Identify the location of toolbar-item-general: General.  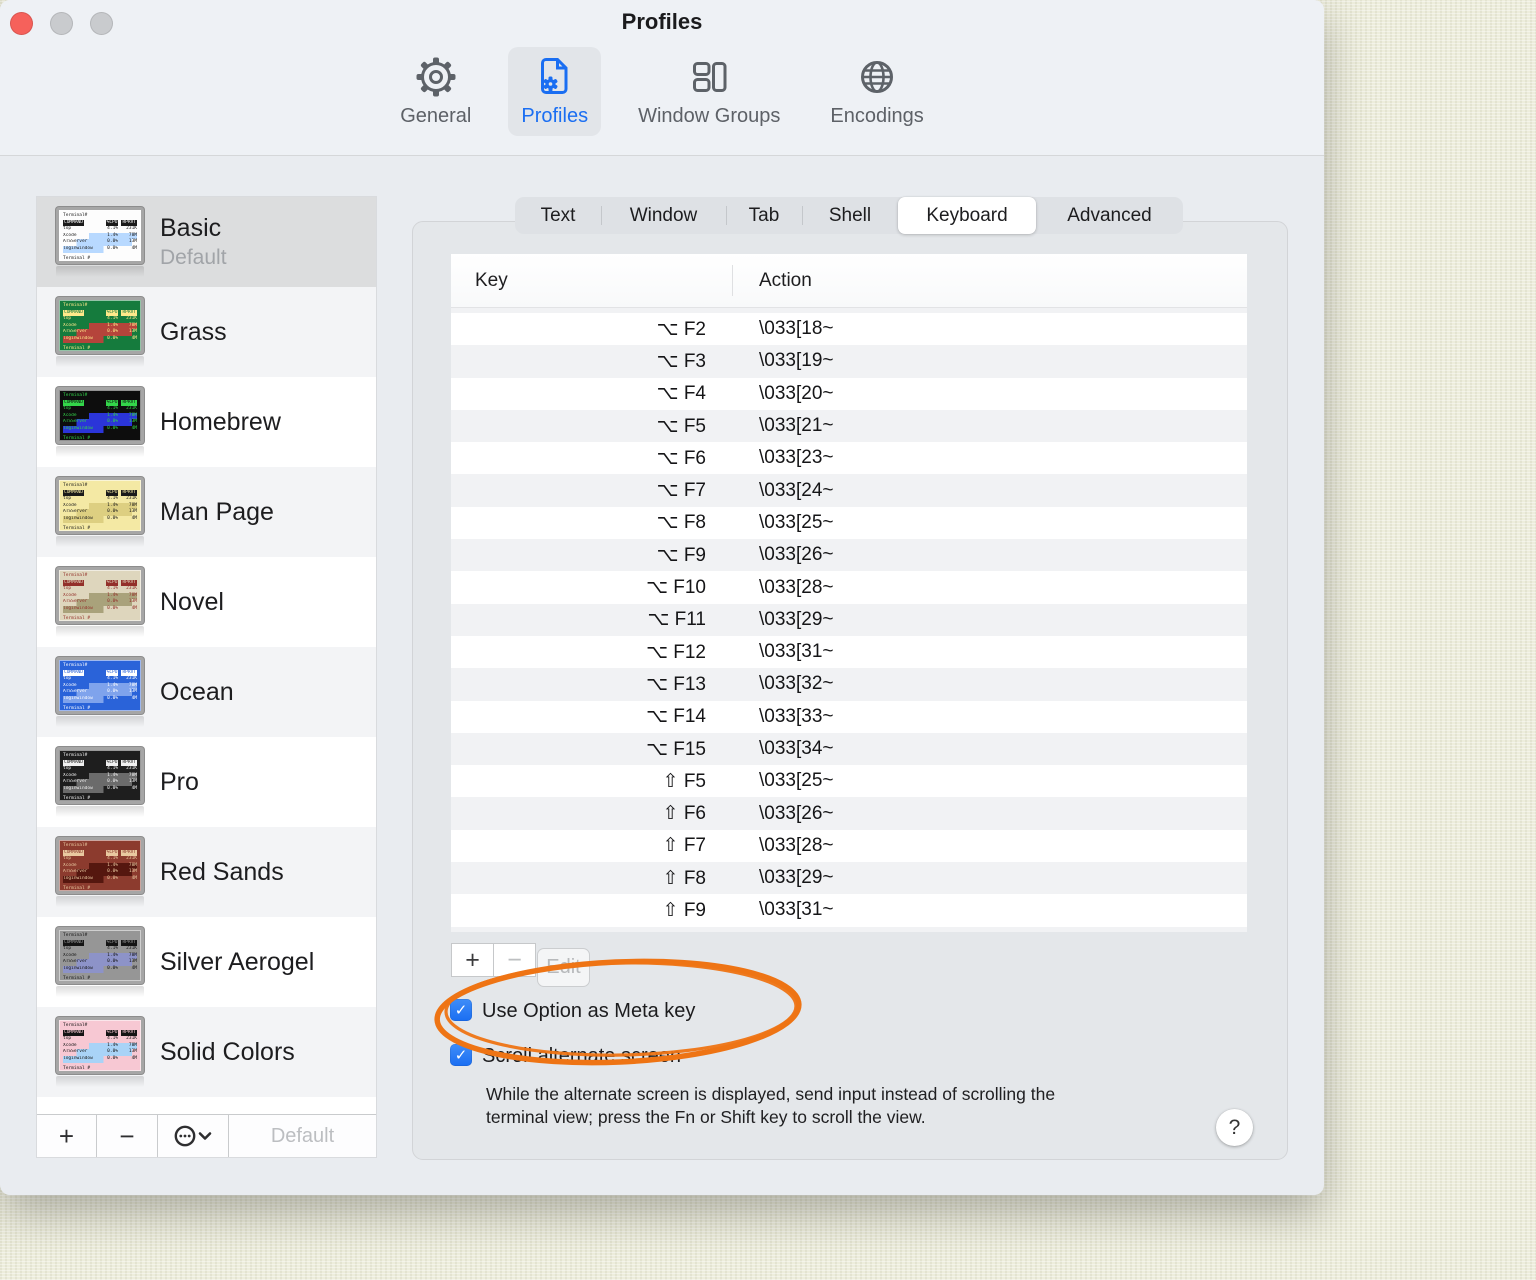
(435, 91).